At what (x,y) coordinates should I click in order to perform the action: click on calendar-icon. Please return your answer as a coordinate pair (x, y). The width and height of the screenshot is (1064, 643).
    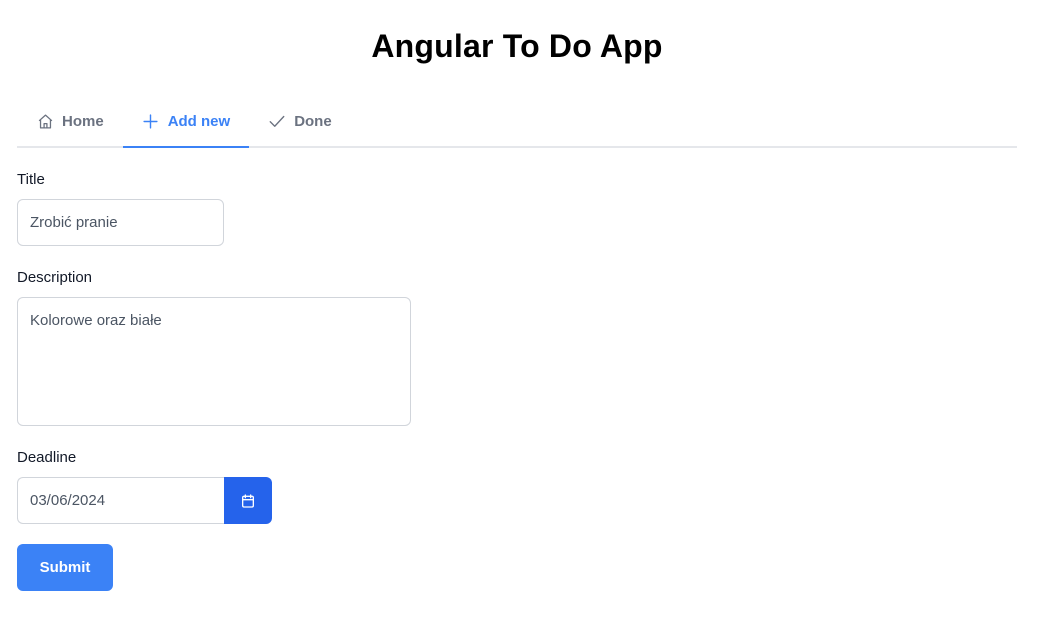
    Looking at the image, I should click on (248, 501).